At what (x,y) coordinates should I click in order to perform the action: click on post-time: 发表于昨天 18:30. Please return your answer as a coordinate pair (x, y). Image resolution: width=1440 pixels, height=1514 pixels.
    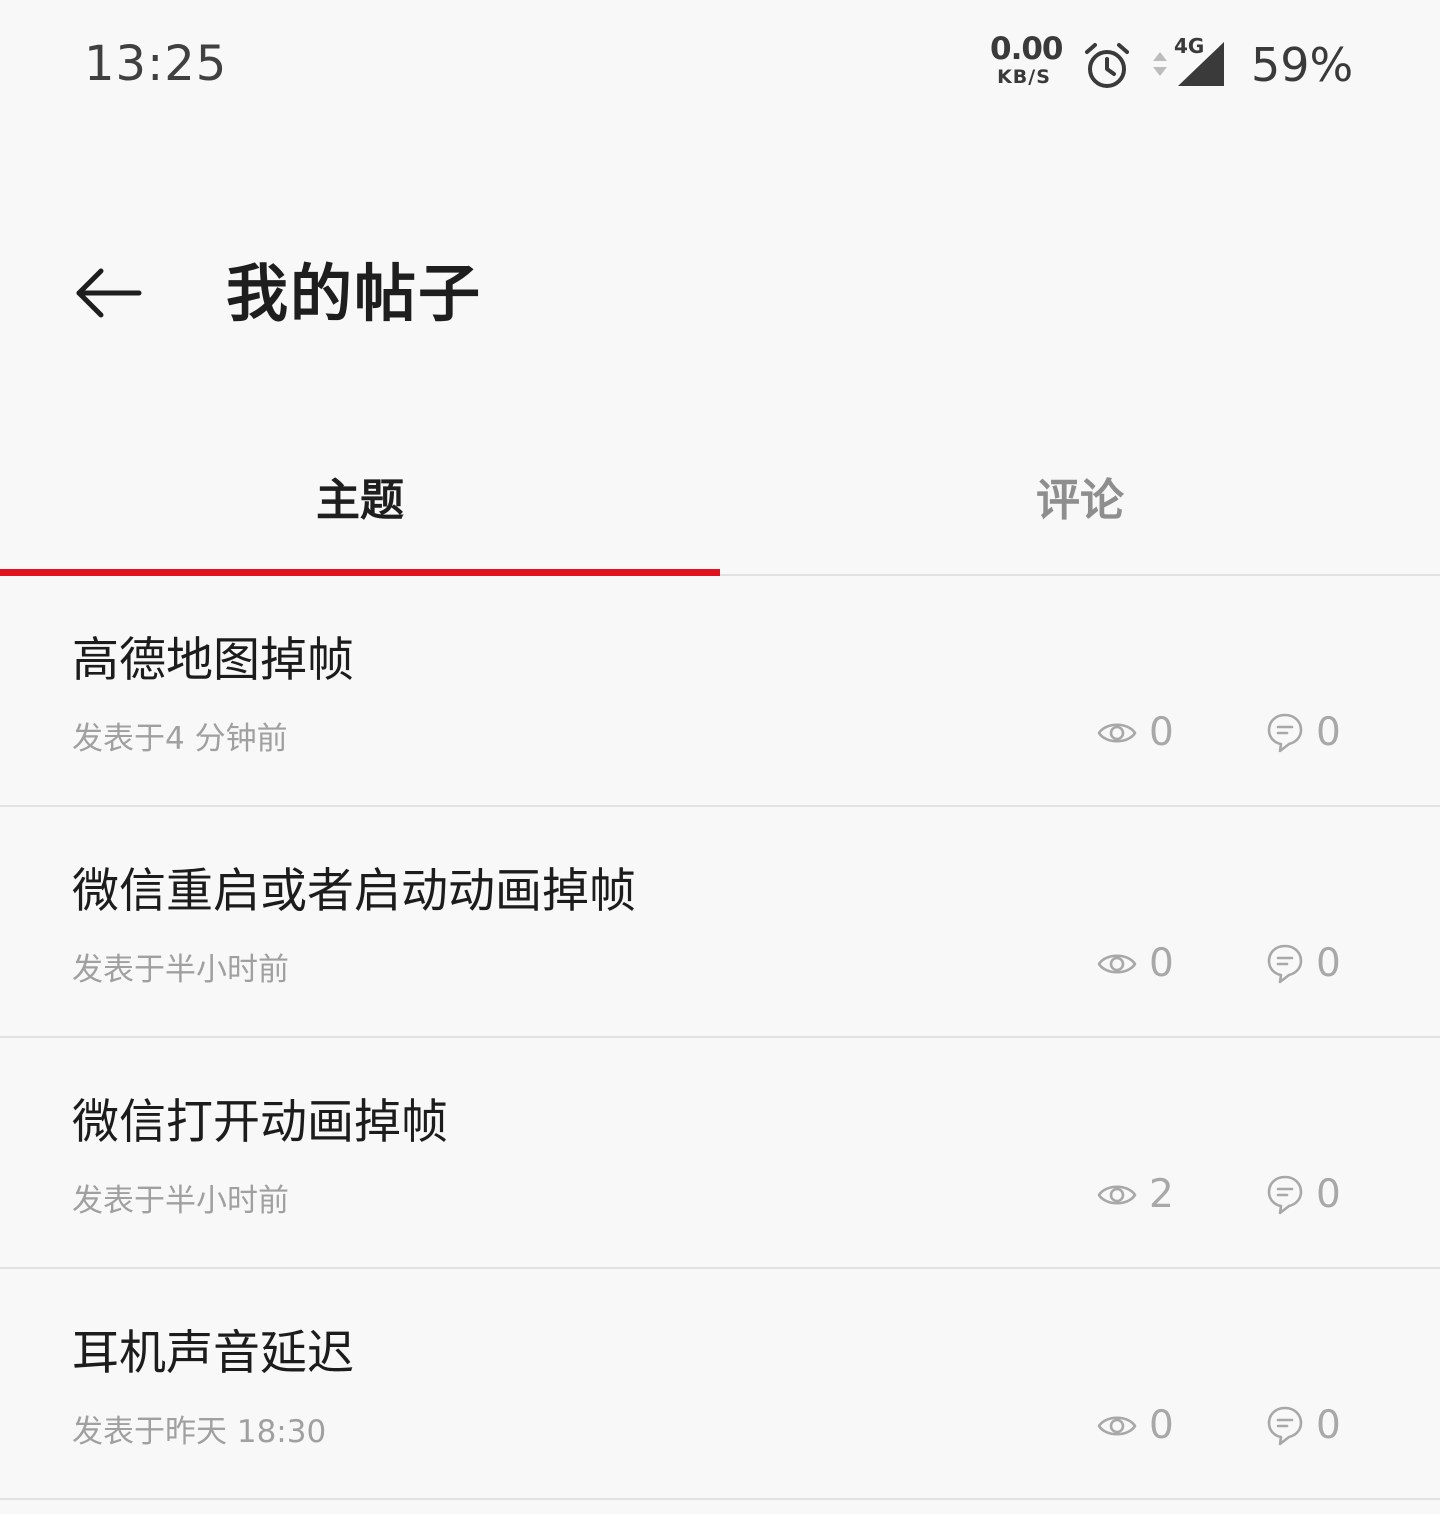
    Looking at the image, I should click on (199, 1432).